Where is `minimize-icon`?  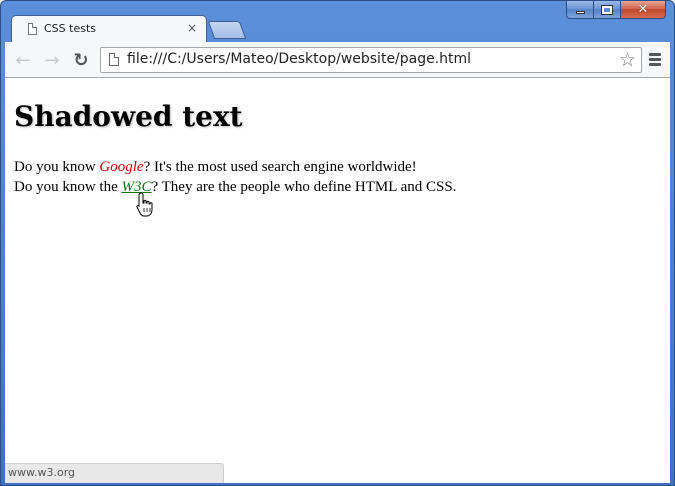
minimize-icon is located at coordinates (580, 12).